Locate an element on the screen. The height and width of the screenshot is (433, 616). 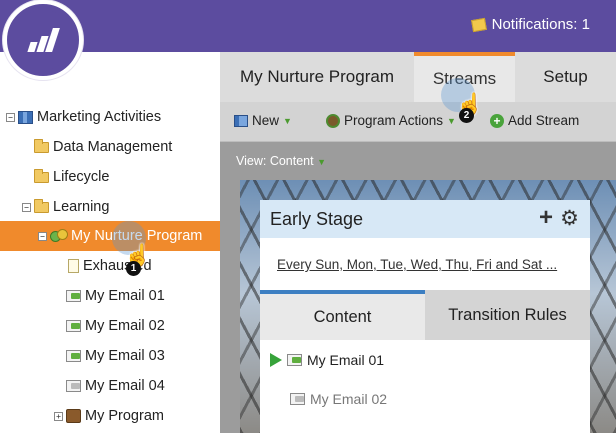
tree-item-marketing-activities: − Marketing Activities is located at coordinates (83, 117).